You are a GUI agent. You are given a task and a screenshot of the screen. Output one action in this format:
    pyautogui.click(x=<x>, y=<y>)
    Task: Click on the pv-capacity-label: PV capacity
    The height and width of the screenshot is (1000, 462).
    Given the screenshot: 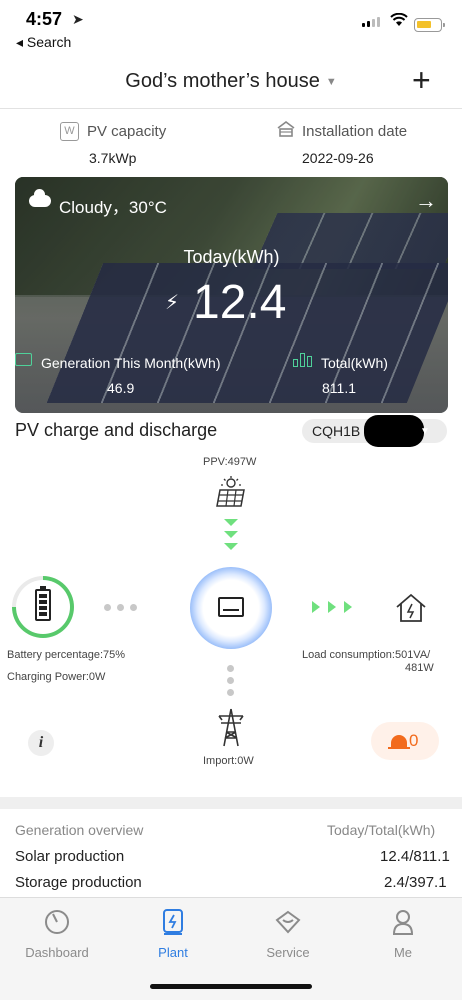 What is the action you would take?
    pyautogui.click(x=127, y=131)
    